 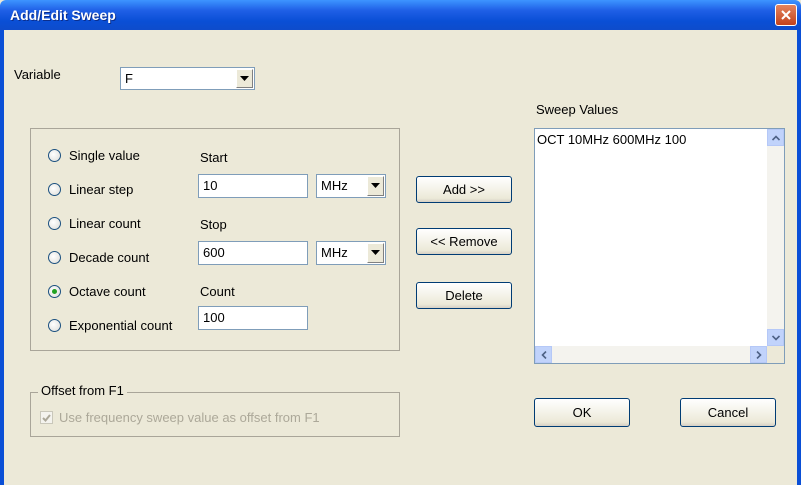 What do you see at coordinates (101, 189) in the screenshot?
I see `radio-label: Linear step` at bounding box center [101, 189].